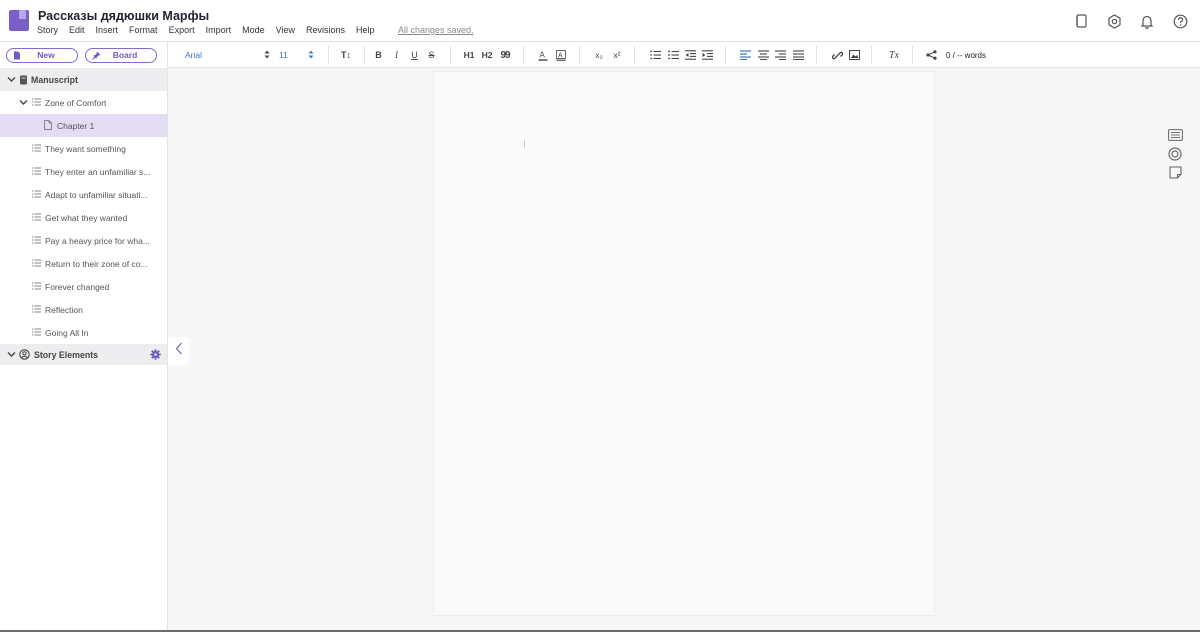  What do you see at coordinates (396, 55) in the screenshot?
I see `italic-button: I` at bounding box center [396, 55].